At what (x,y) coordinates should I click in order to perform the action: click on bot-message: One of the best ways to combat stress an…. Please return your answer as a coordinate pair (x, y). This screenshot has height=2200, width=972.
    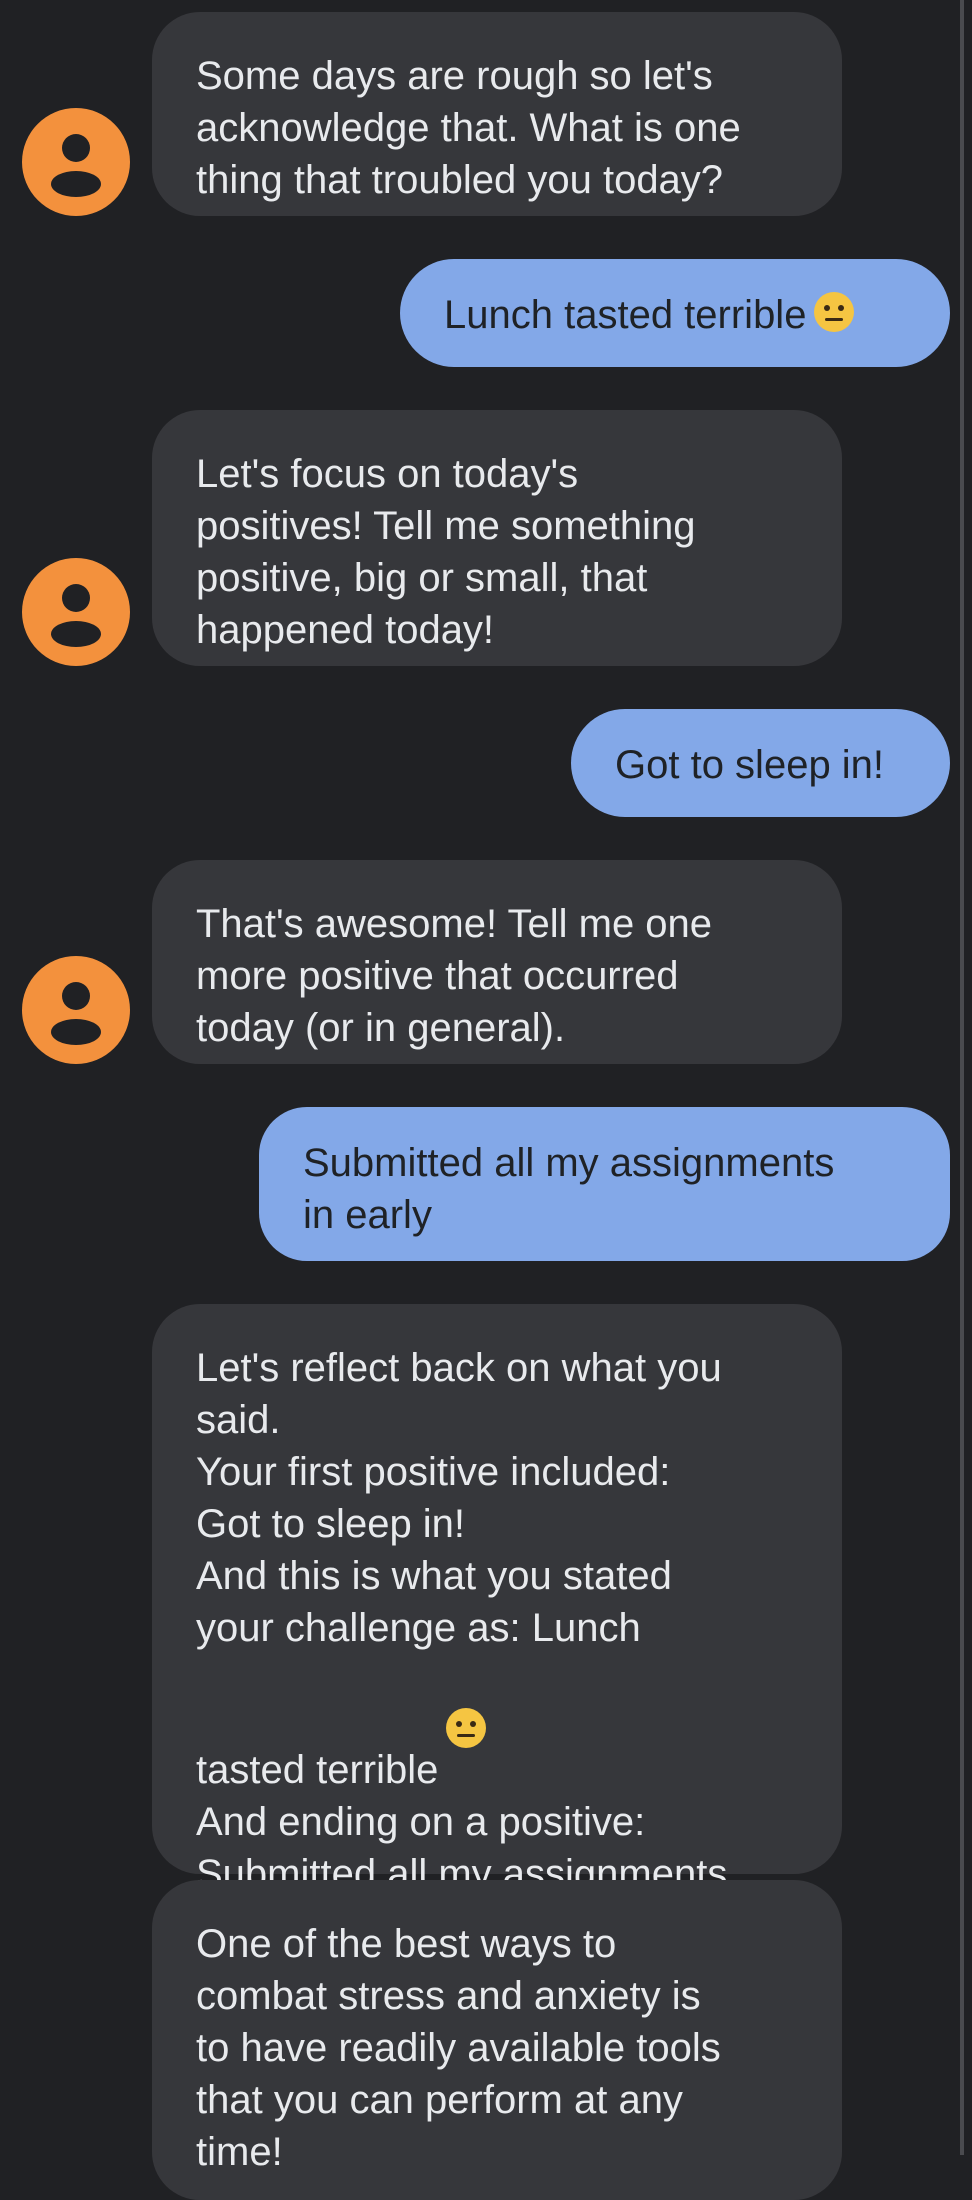
    Looking at the image, I should click on (497, 2040).